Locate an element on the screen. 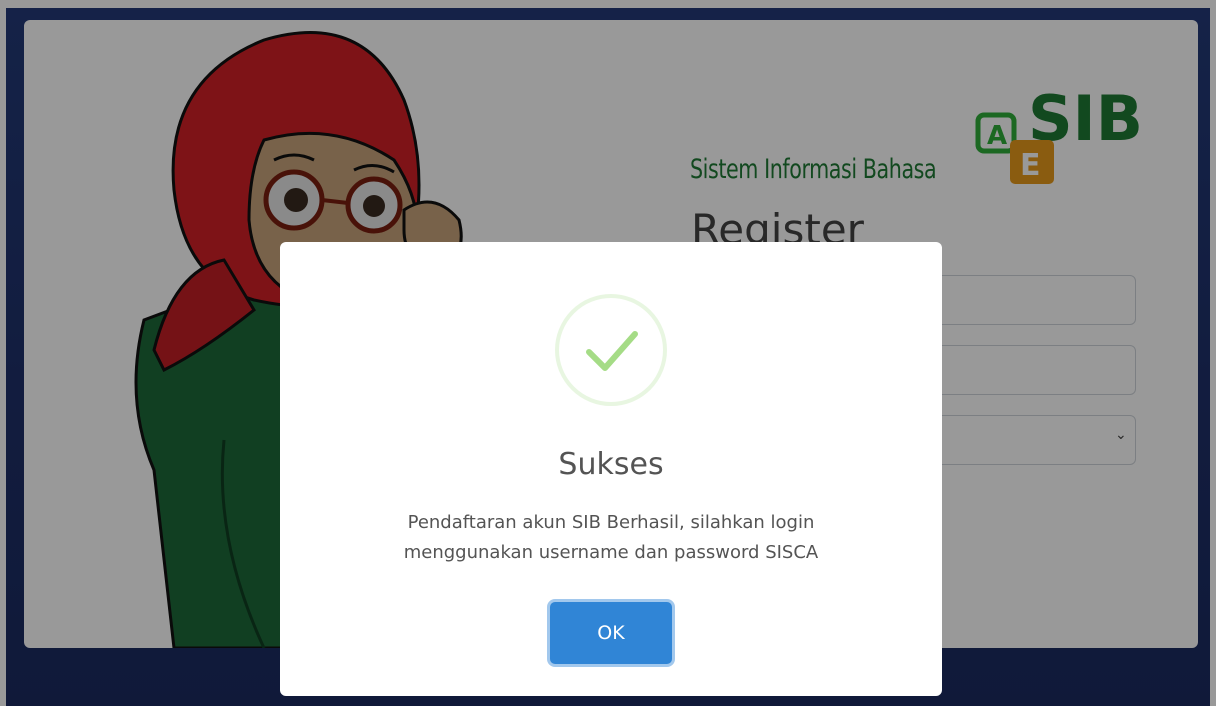 The width and height of the screenshot is (1216, 706). ok-button: OK is located at coordinates (611, 633).